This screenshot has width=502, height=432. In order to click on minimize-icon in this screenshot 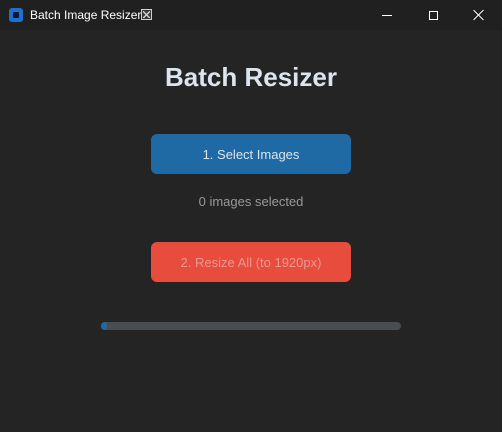, I will do `click(387, 15)`.